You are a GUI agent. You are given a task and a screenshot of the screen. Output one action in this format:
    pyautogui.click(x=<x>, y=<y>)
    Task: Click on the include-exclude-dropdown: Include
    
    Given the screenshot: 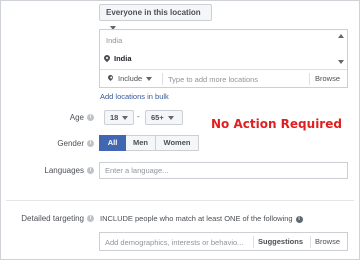 What is the action you would take?
    pyautogui.click(x=129, y=78)
    